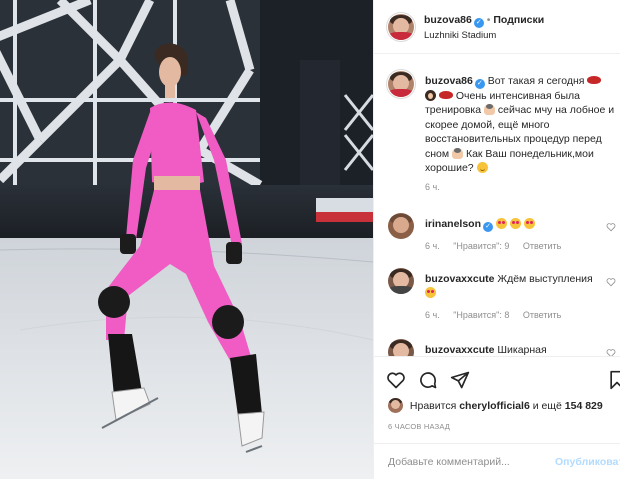 The height and width of the screenshot is (479, 620). I want to click on follow-button: Подписки, so click(518, 20).